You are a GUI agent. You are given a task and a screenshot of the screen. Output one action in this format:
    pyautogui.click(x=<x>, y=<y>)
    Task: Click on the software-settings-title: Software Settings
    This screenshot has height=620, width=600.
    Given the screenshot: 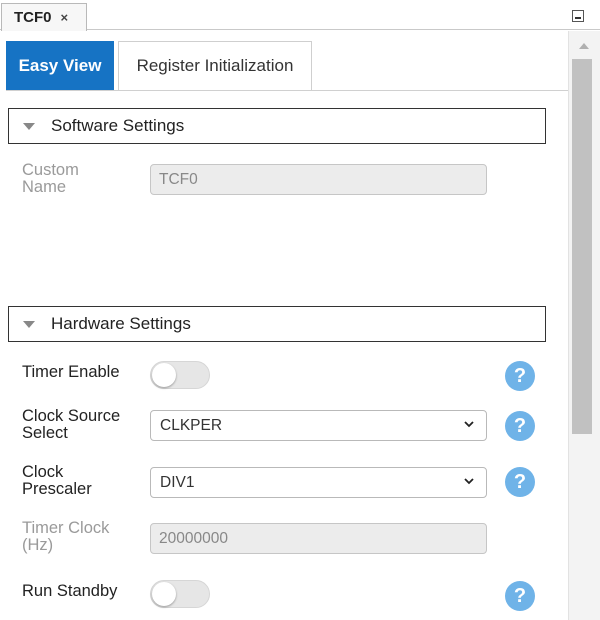 What is the action you would take?
    pyautogui.click(x=118, y=125)
    